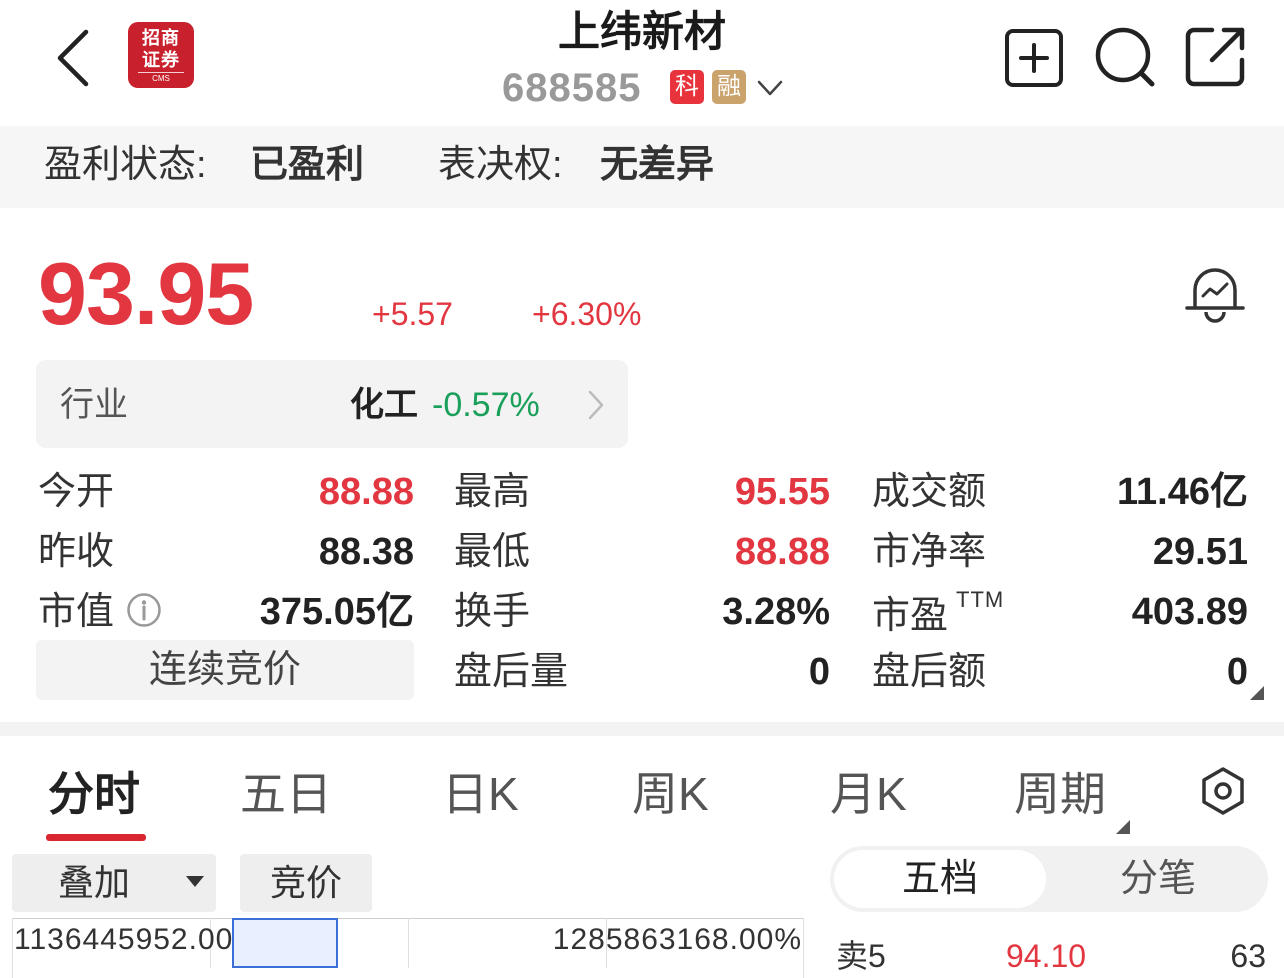 The image size is (1284, 978). I want to click on tab-weekly-k: 周K, so click(670, 794).